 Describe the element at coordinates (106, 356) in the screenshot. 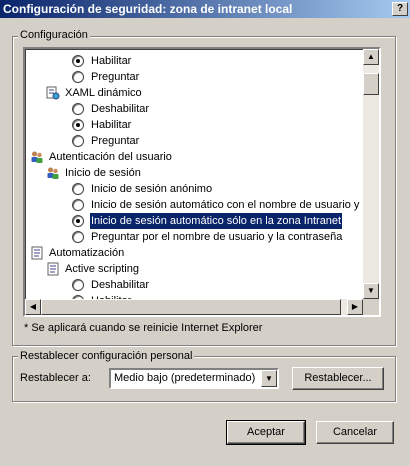

I see `reset-group-label: Restablecer configuración personal` at that location.